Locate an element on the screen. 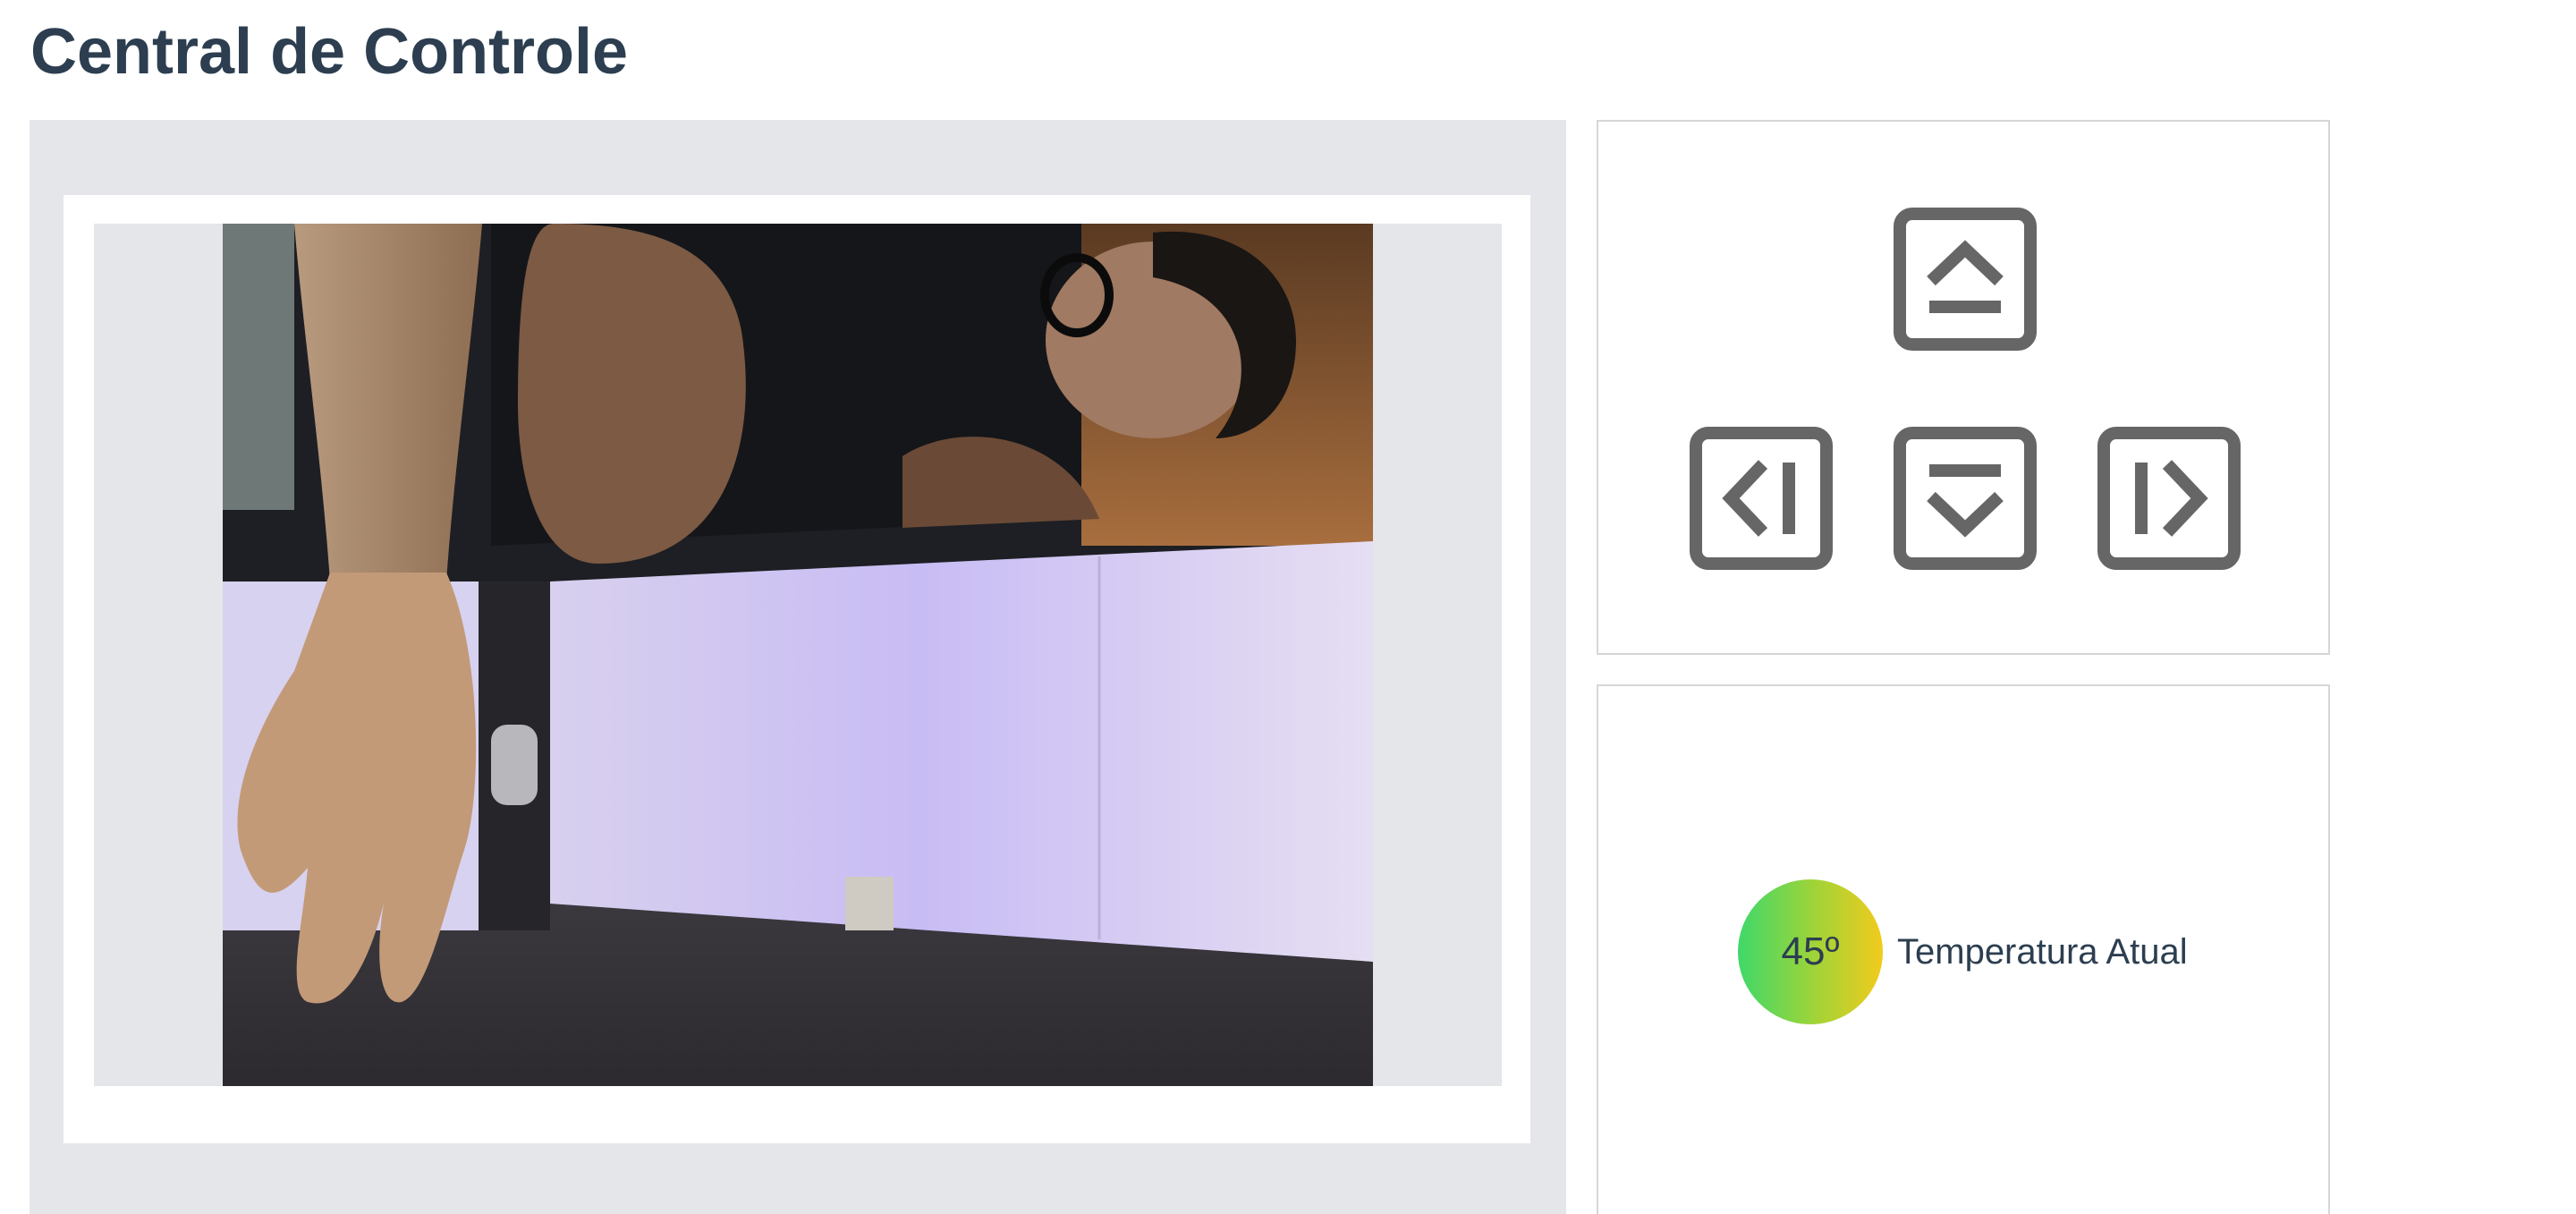 The height and width of the screenshot is (1214, 2576). temperature-row: 45º Temperatura Atual is located at coordinates (1963, 951).